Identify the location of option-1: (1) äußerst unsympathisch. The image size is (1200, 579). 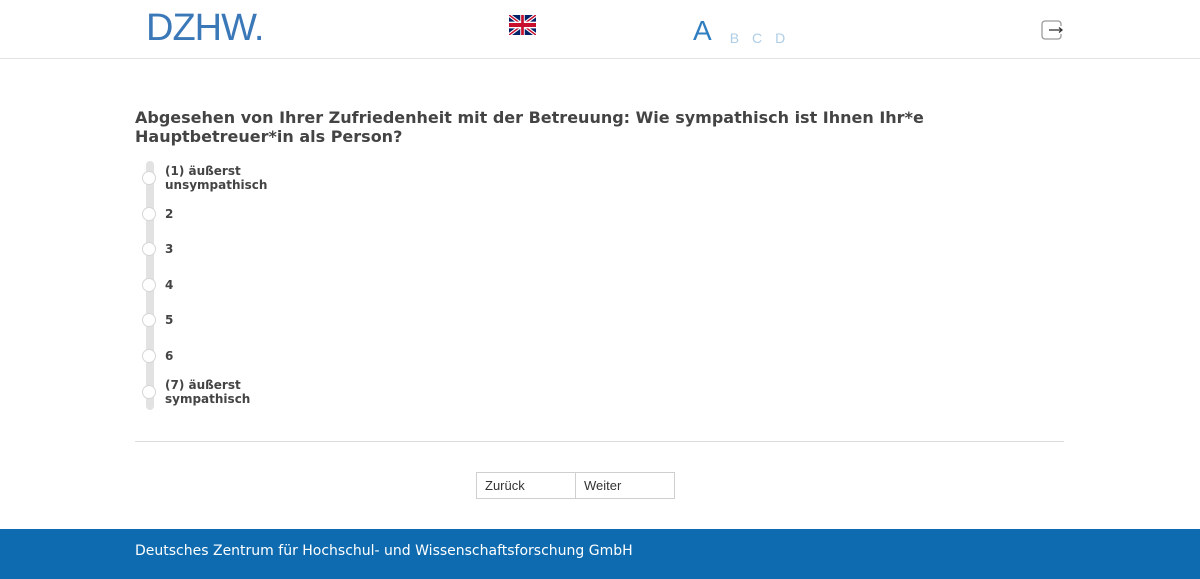
(204, 178).